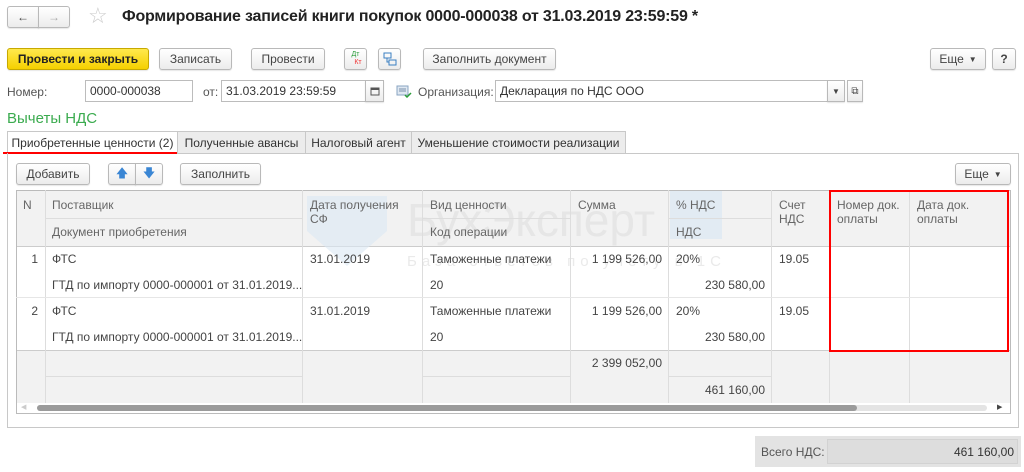 The height and width of the screenshot is (472, 1024). I want to click on tab-received-advances: Полученные авансы, so click(241, 142).